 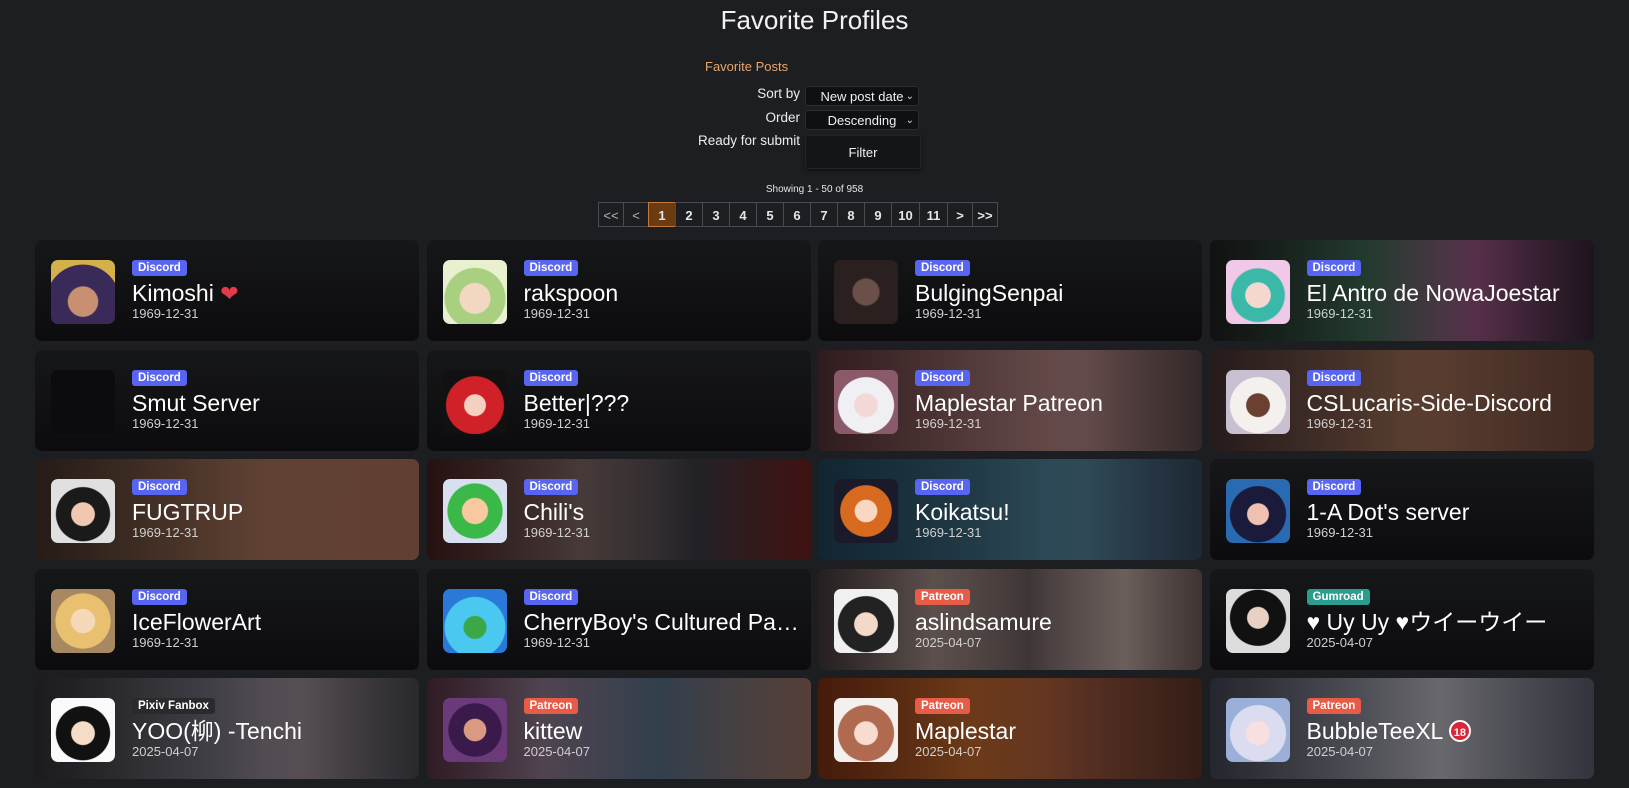 I want to click on page-button: 5, so click(x=770, y=214).